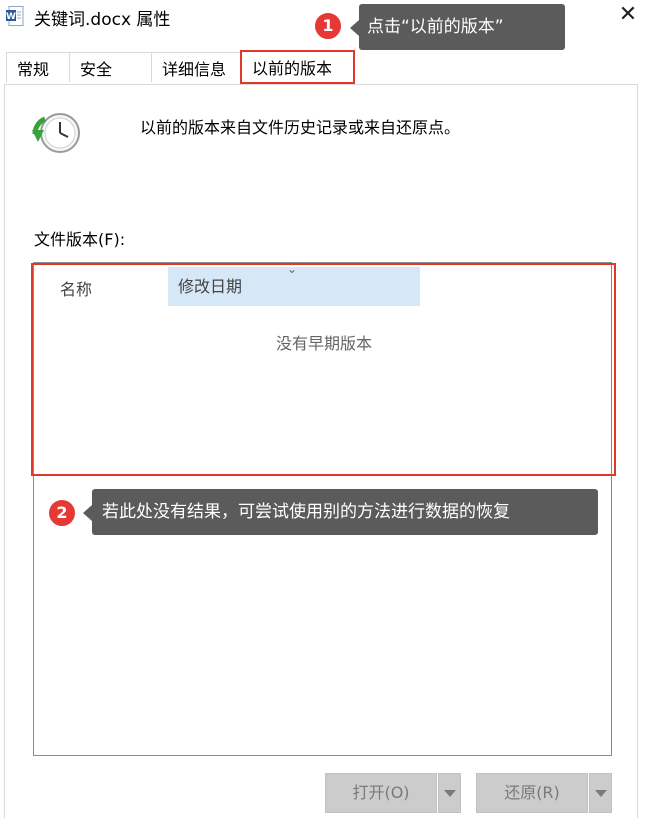  I want to click on close-icon: ✕, so click(628, 14).